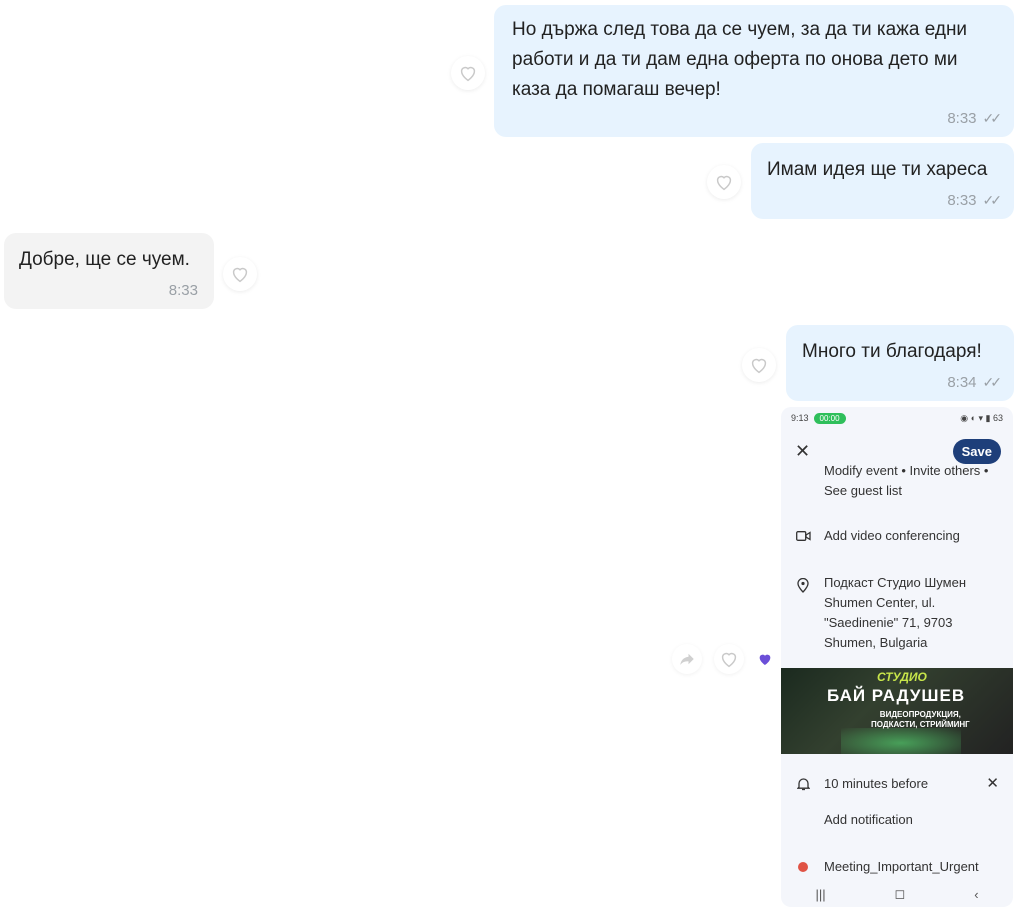 The width and height of the screenshot is (1024, 913). I want to click on banner-subtitle: ВИДЕОПРОДУКЦИЯ, ПОДКАСТИ, СТРИЙМИНГ, so click(920, 719).